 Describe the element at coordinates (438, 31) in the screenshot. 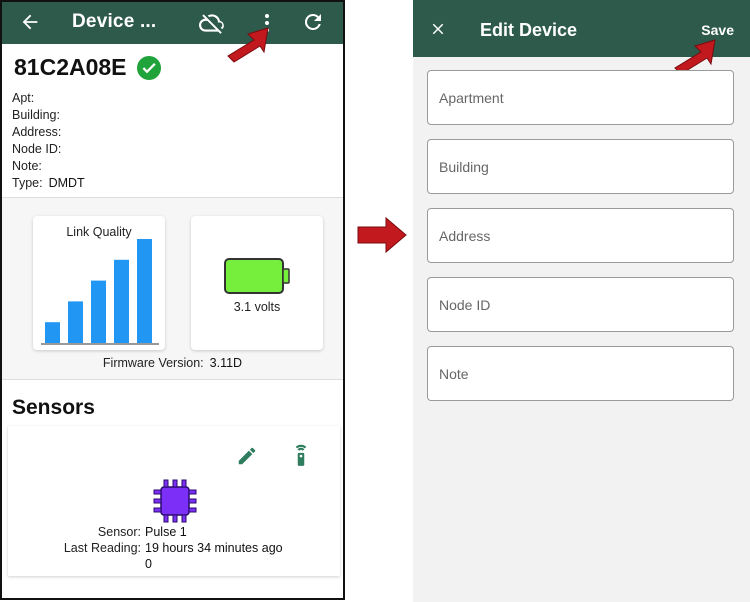

I see `close-icon` at that location.